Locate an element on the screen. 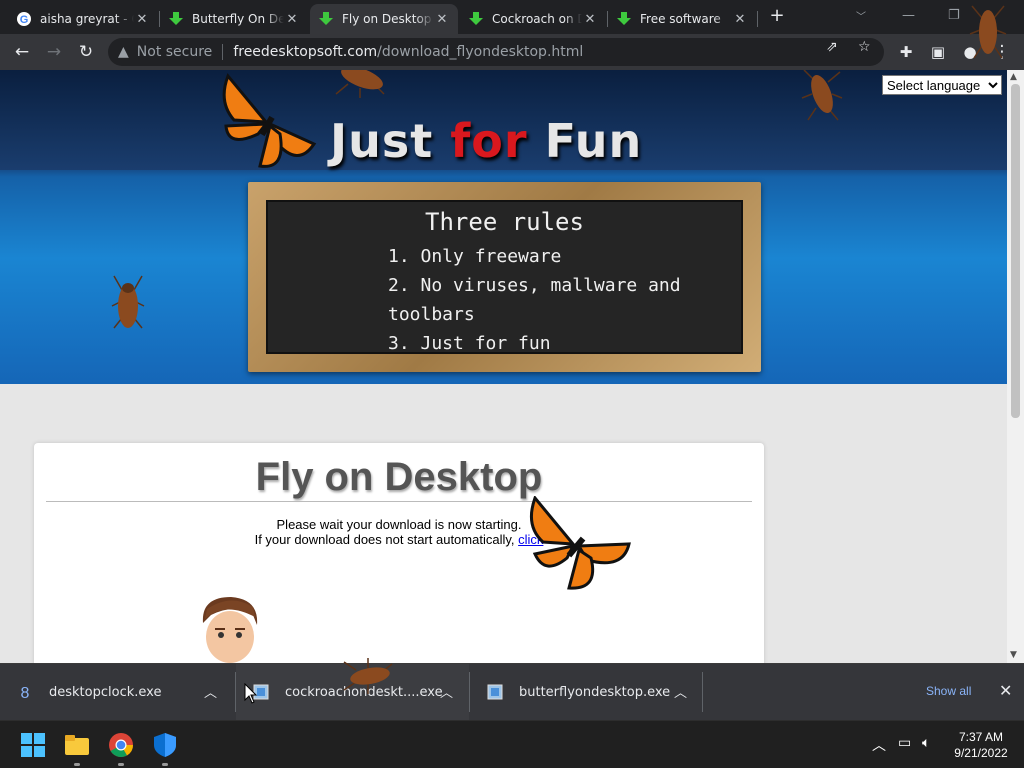  chrome-icon is located at coordinates (121, 745).